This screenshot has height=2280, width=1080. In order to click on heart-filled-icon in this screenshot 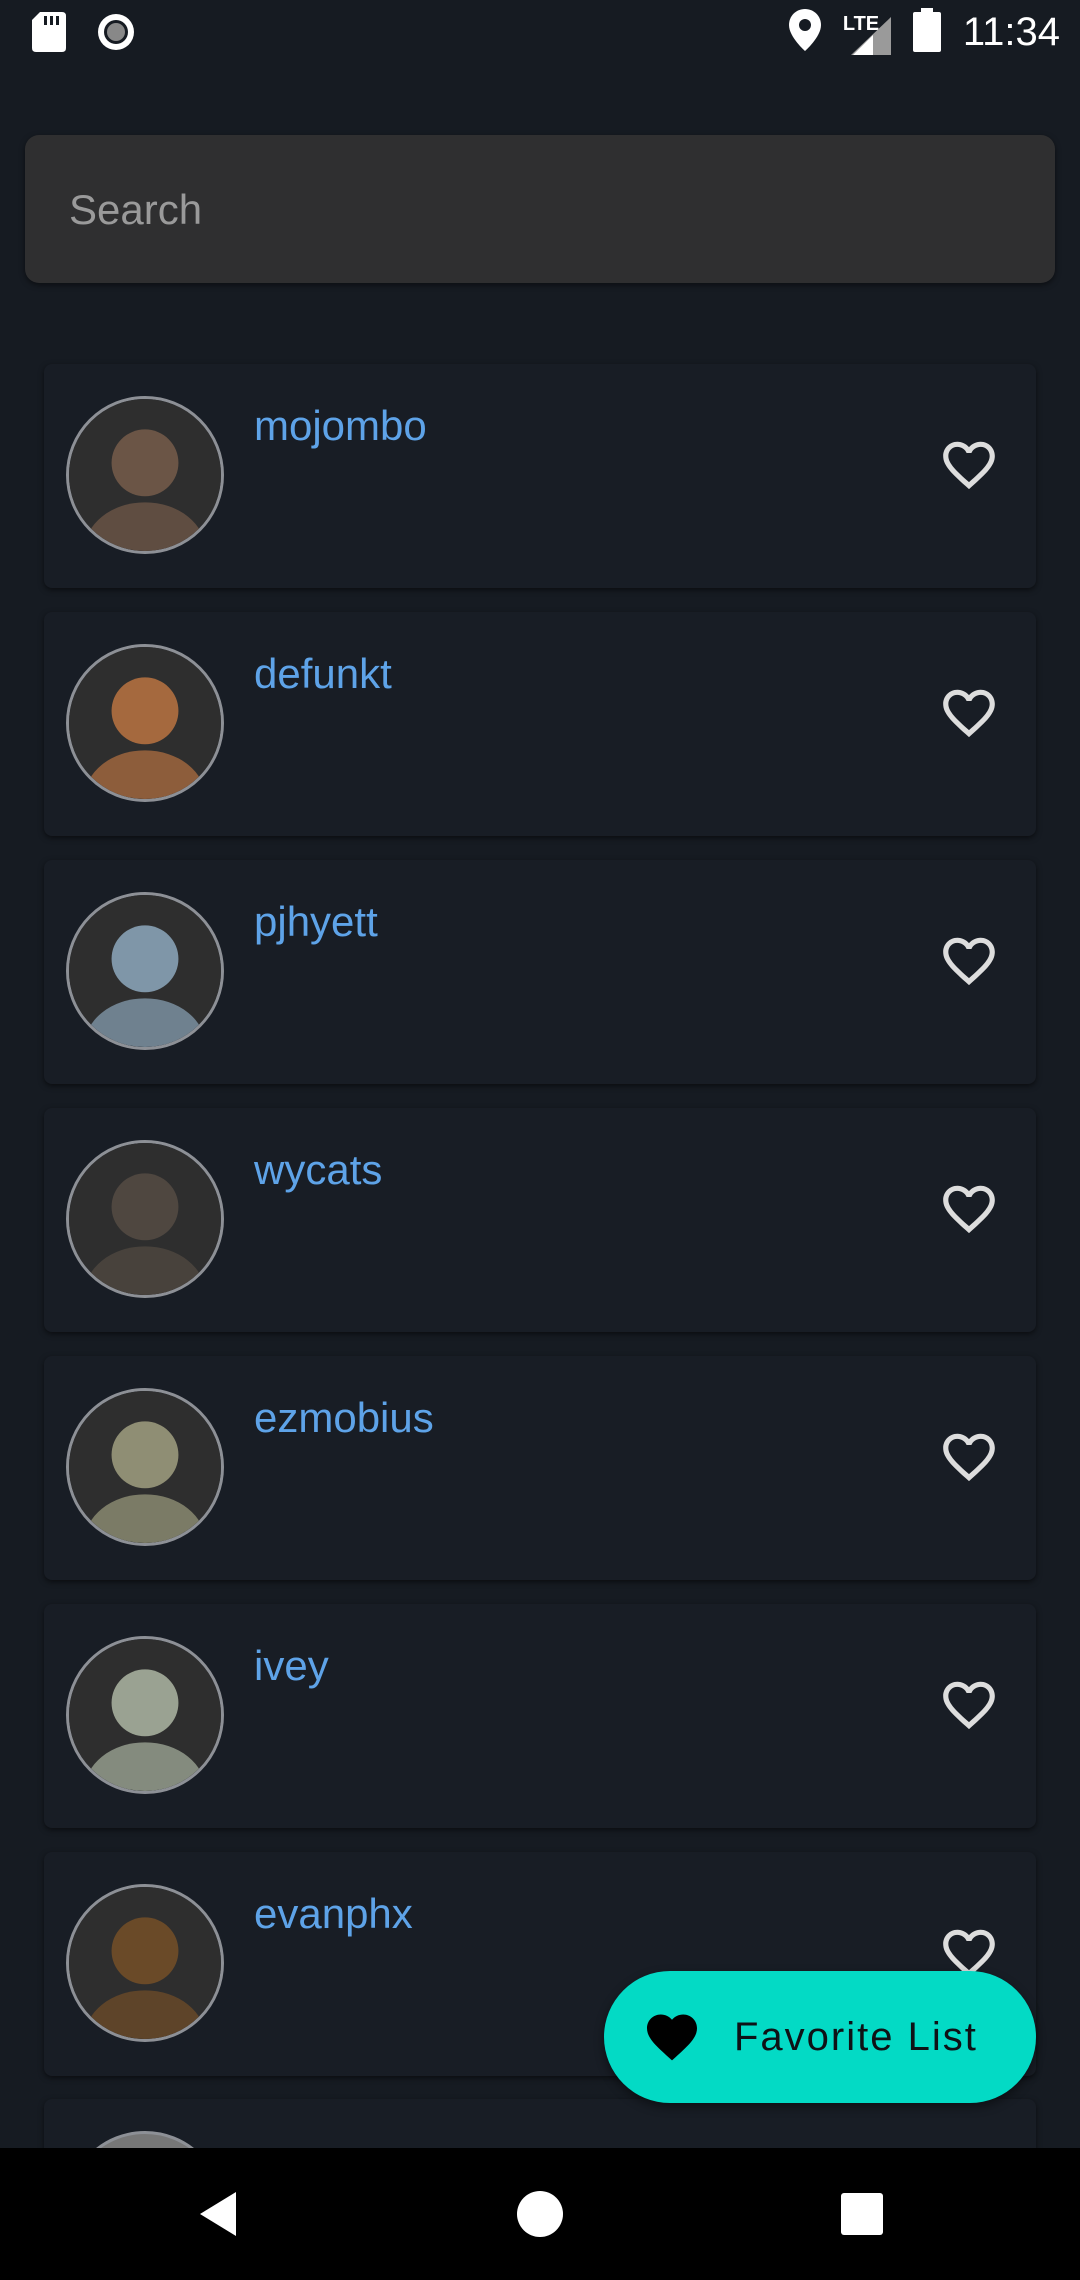, I will do `click(672, 2037)`.